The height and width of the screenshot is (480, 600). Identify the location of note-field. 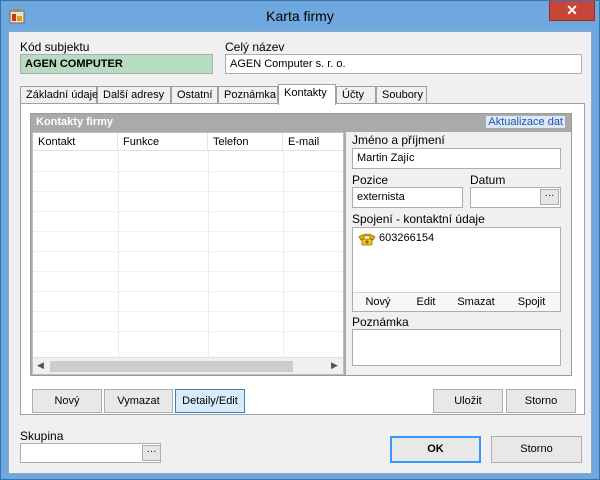
(456, 347).